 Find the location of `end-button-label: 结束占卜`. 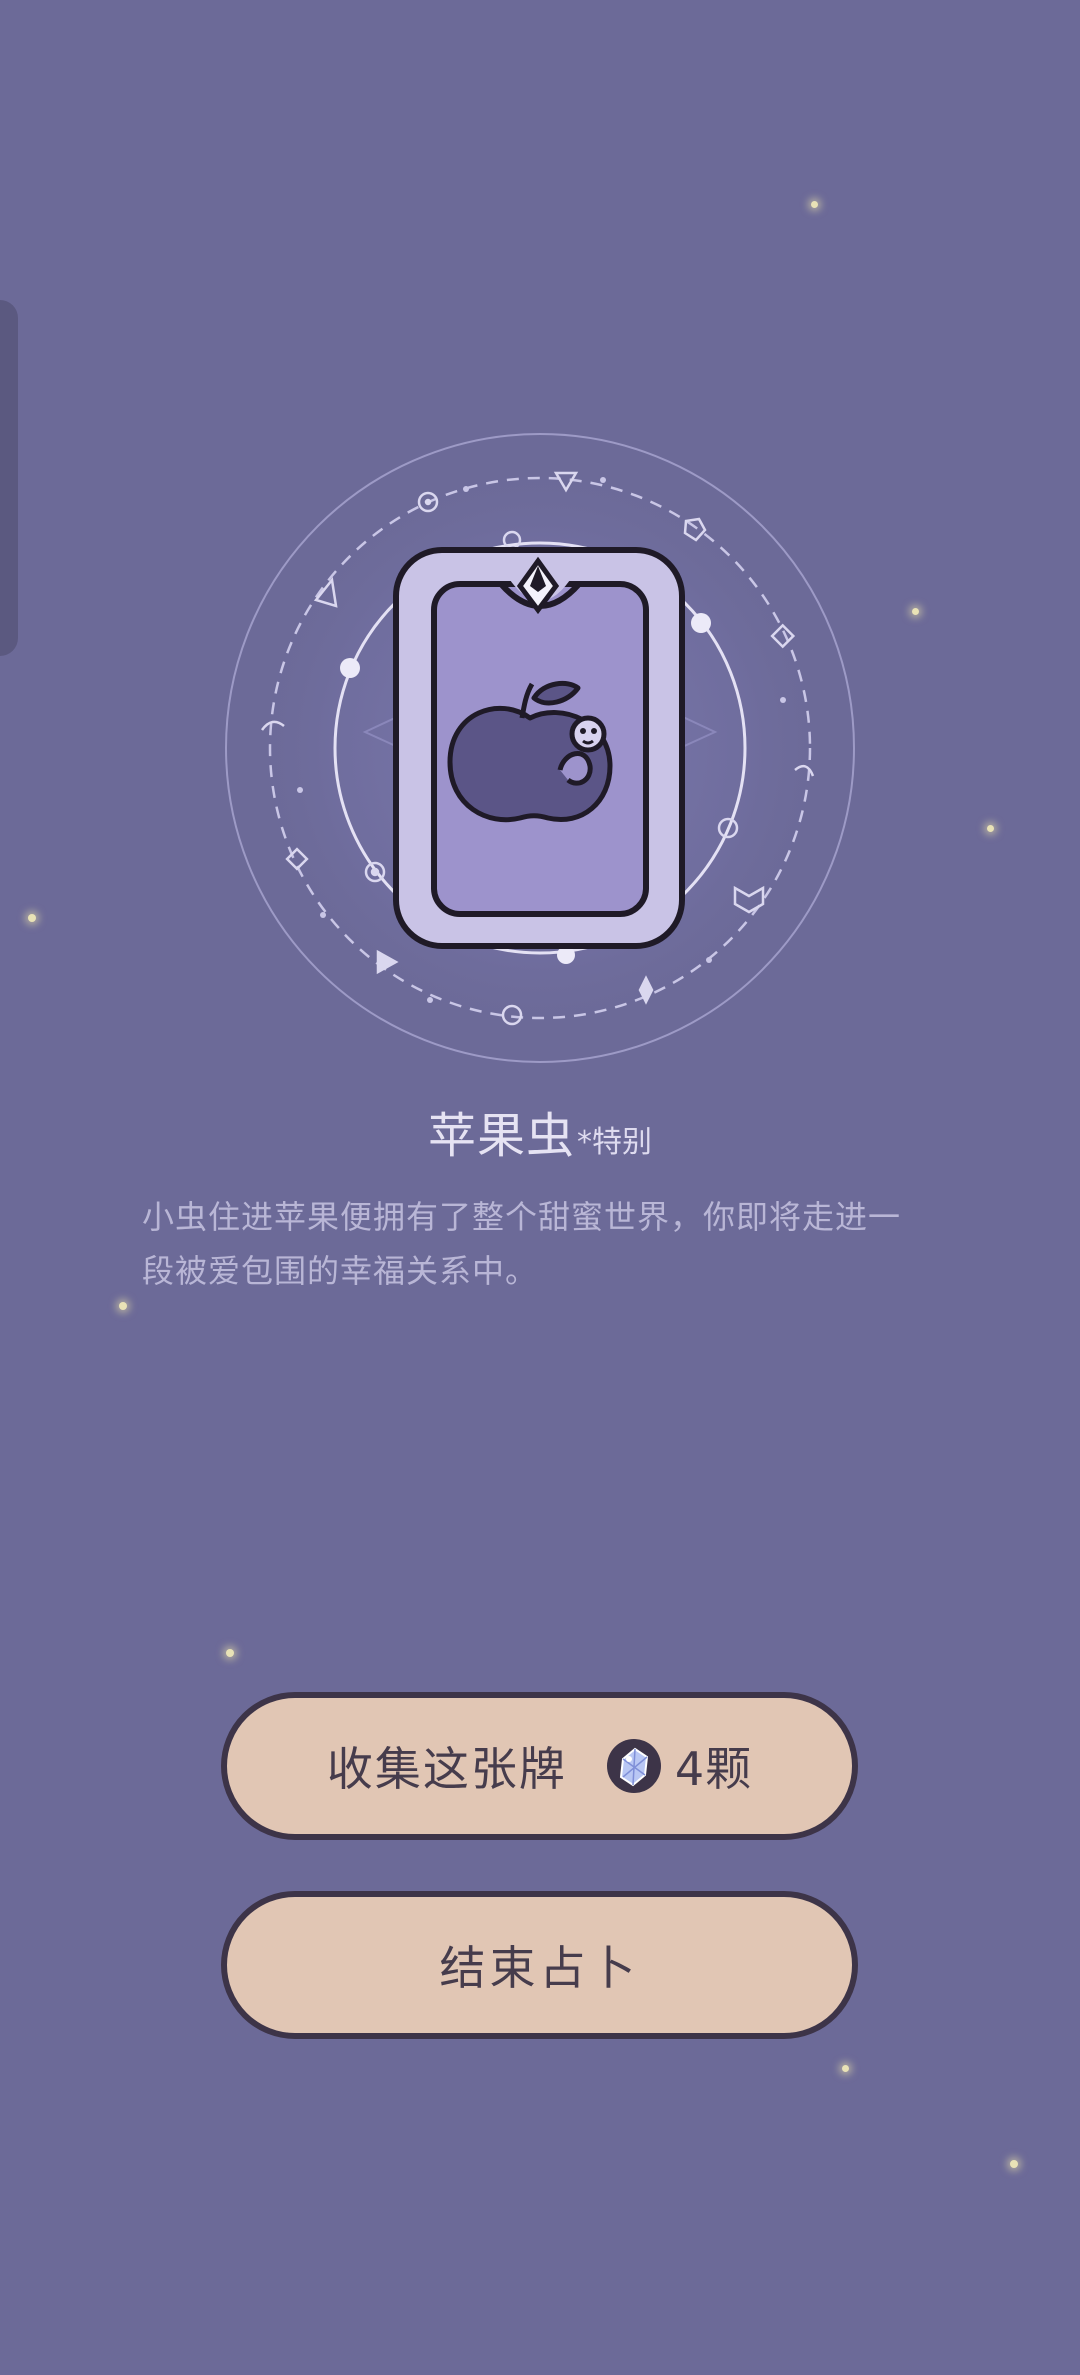

end-button-label: 结束占卜 is located at coordinates (539, 1968).